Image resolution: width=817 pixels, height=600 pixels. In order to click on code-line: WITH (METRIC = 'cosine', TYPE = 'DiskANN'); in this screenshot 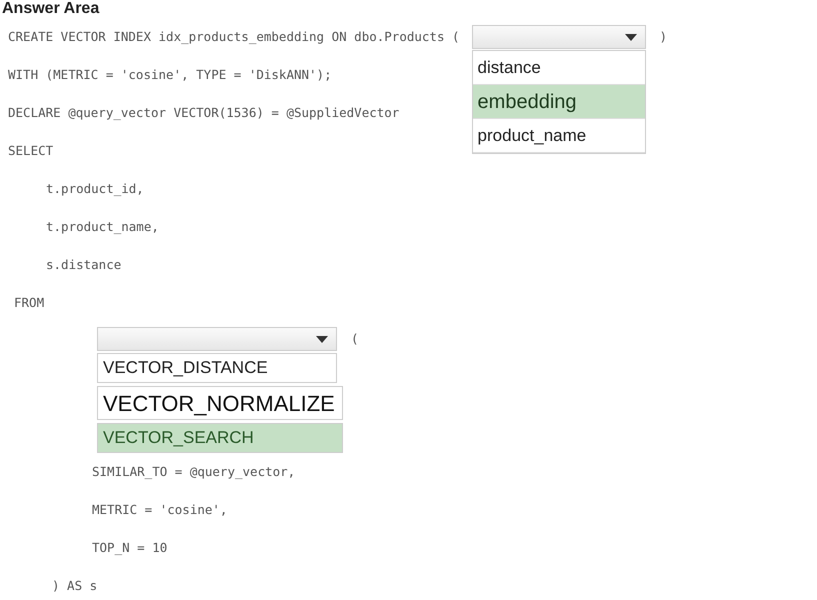, I will do `click(170, 75)`.